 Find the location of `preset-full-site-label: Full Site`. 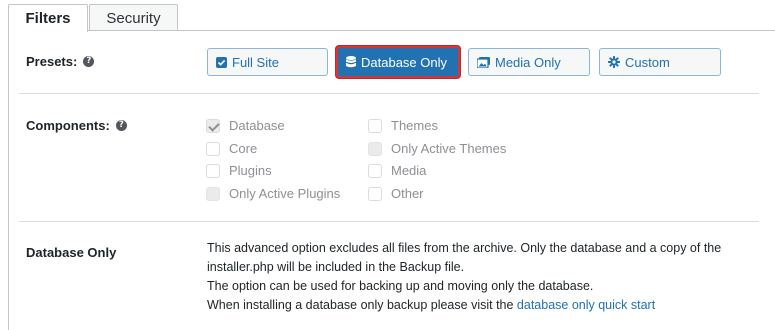

preset-full-site-label: Full Site is located at coordinates (255, 62).